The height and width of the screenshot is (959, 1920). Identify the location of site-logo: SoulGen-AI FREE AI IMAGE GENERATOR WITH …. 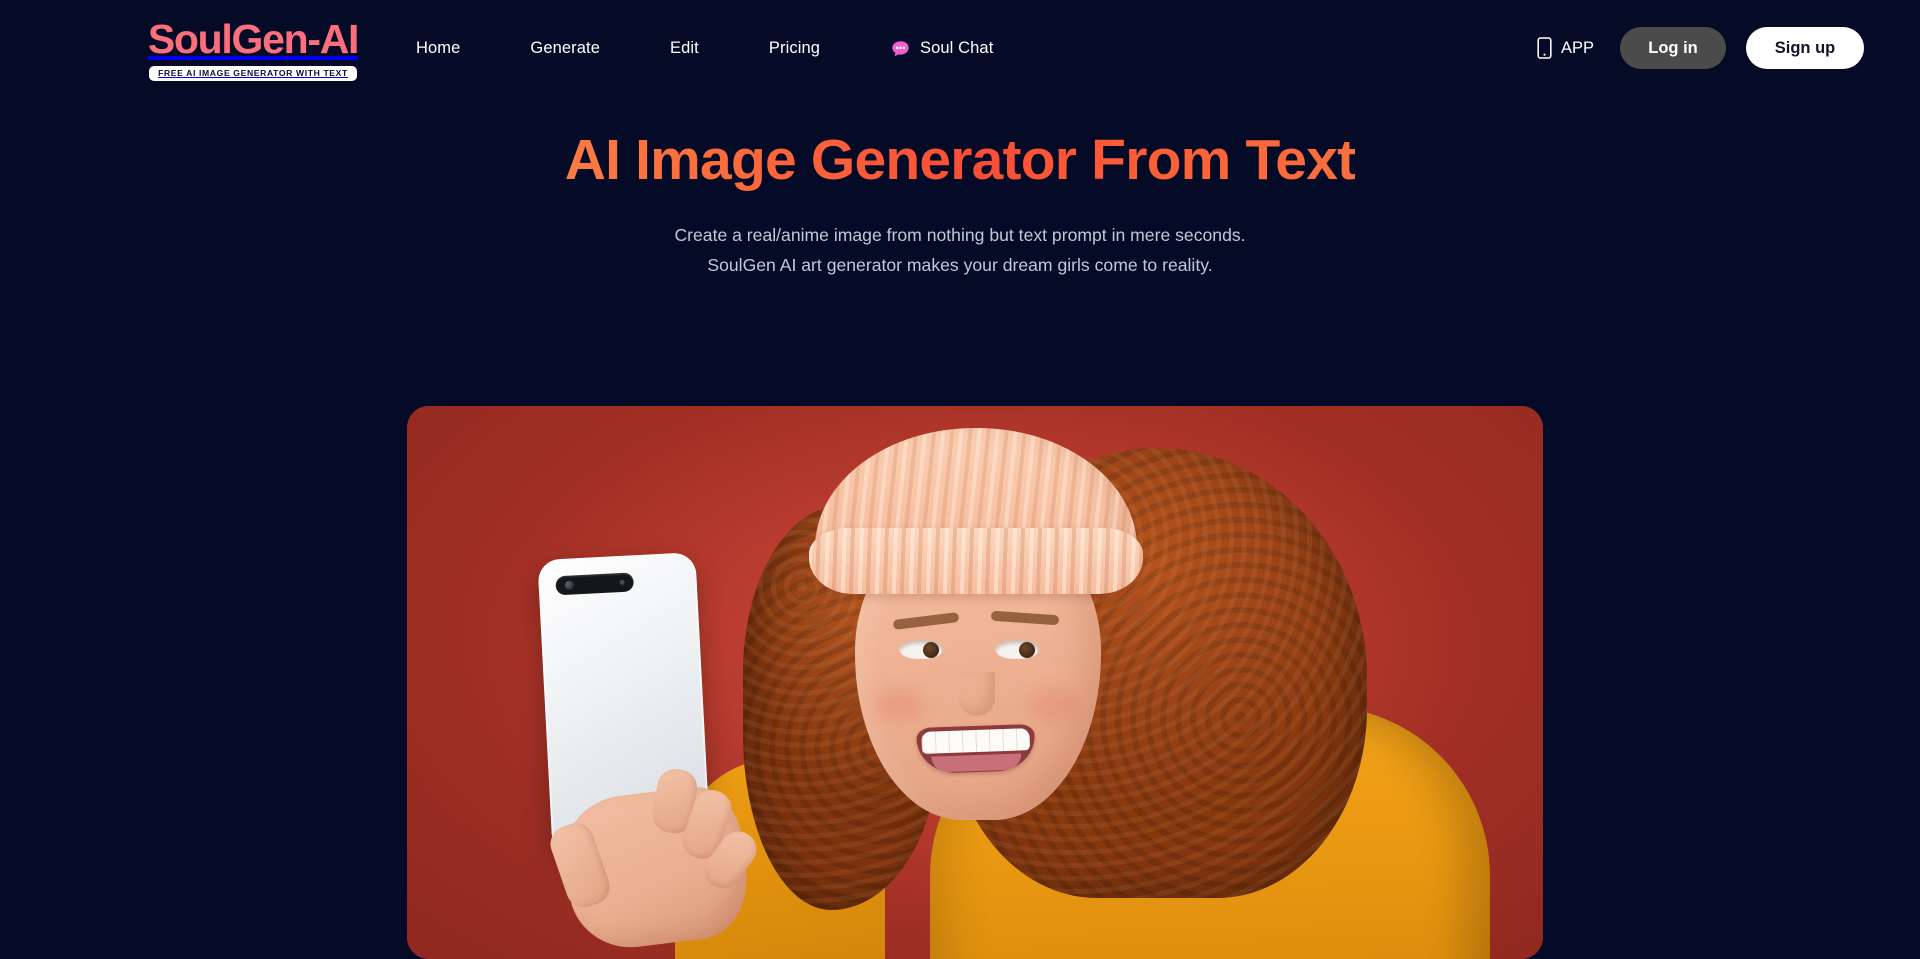
(253, 48).